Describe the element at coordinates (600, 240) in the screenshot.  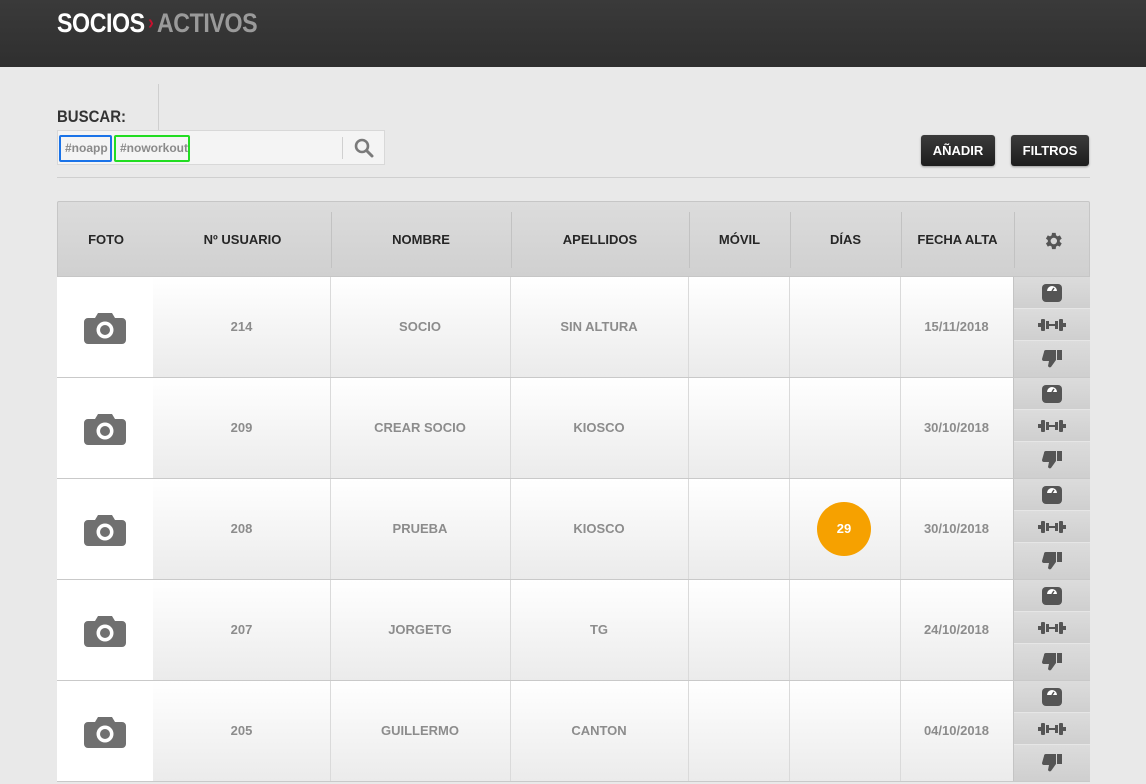
I see `column-header-apellidos: APELLIDOS` at that location.